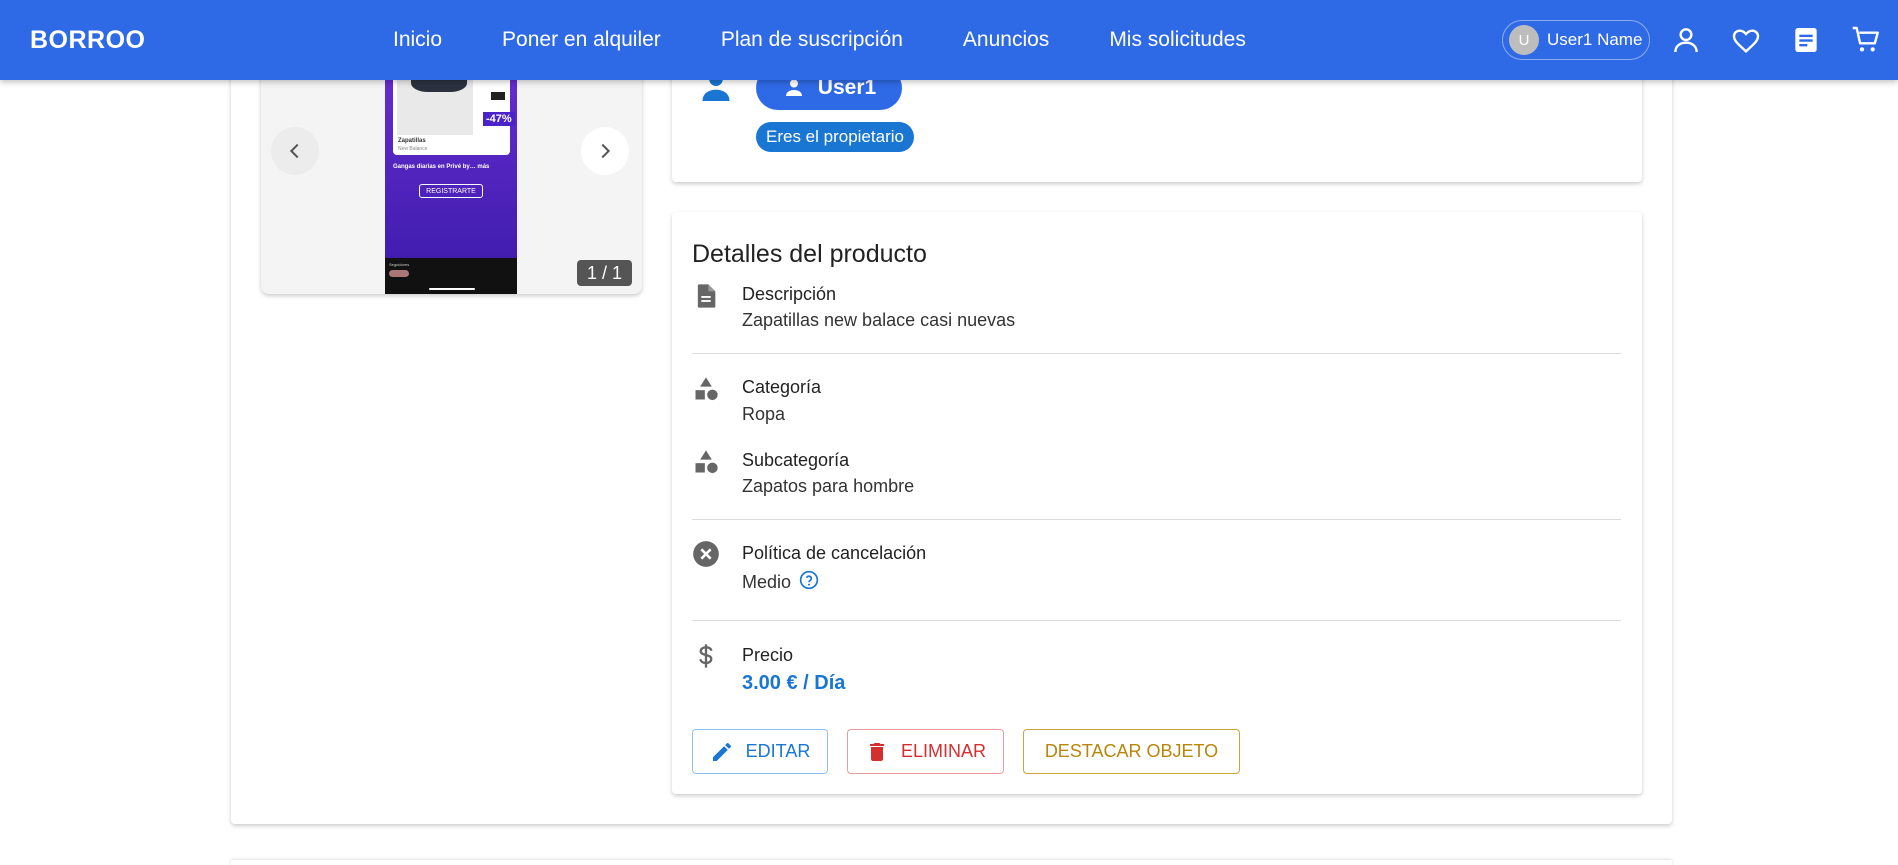  I want to click on carousel-next-button, so click(605, 151).